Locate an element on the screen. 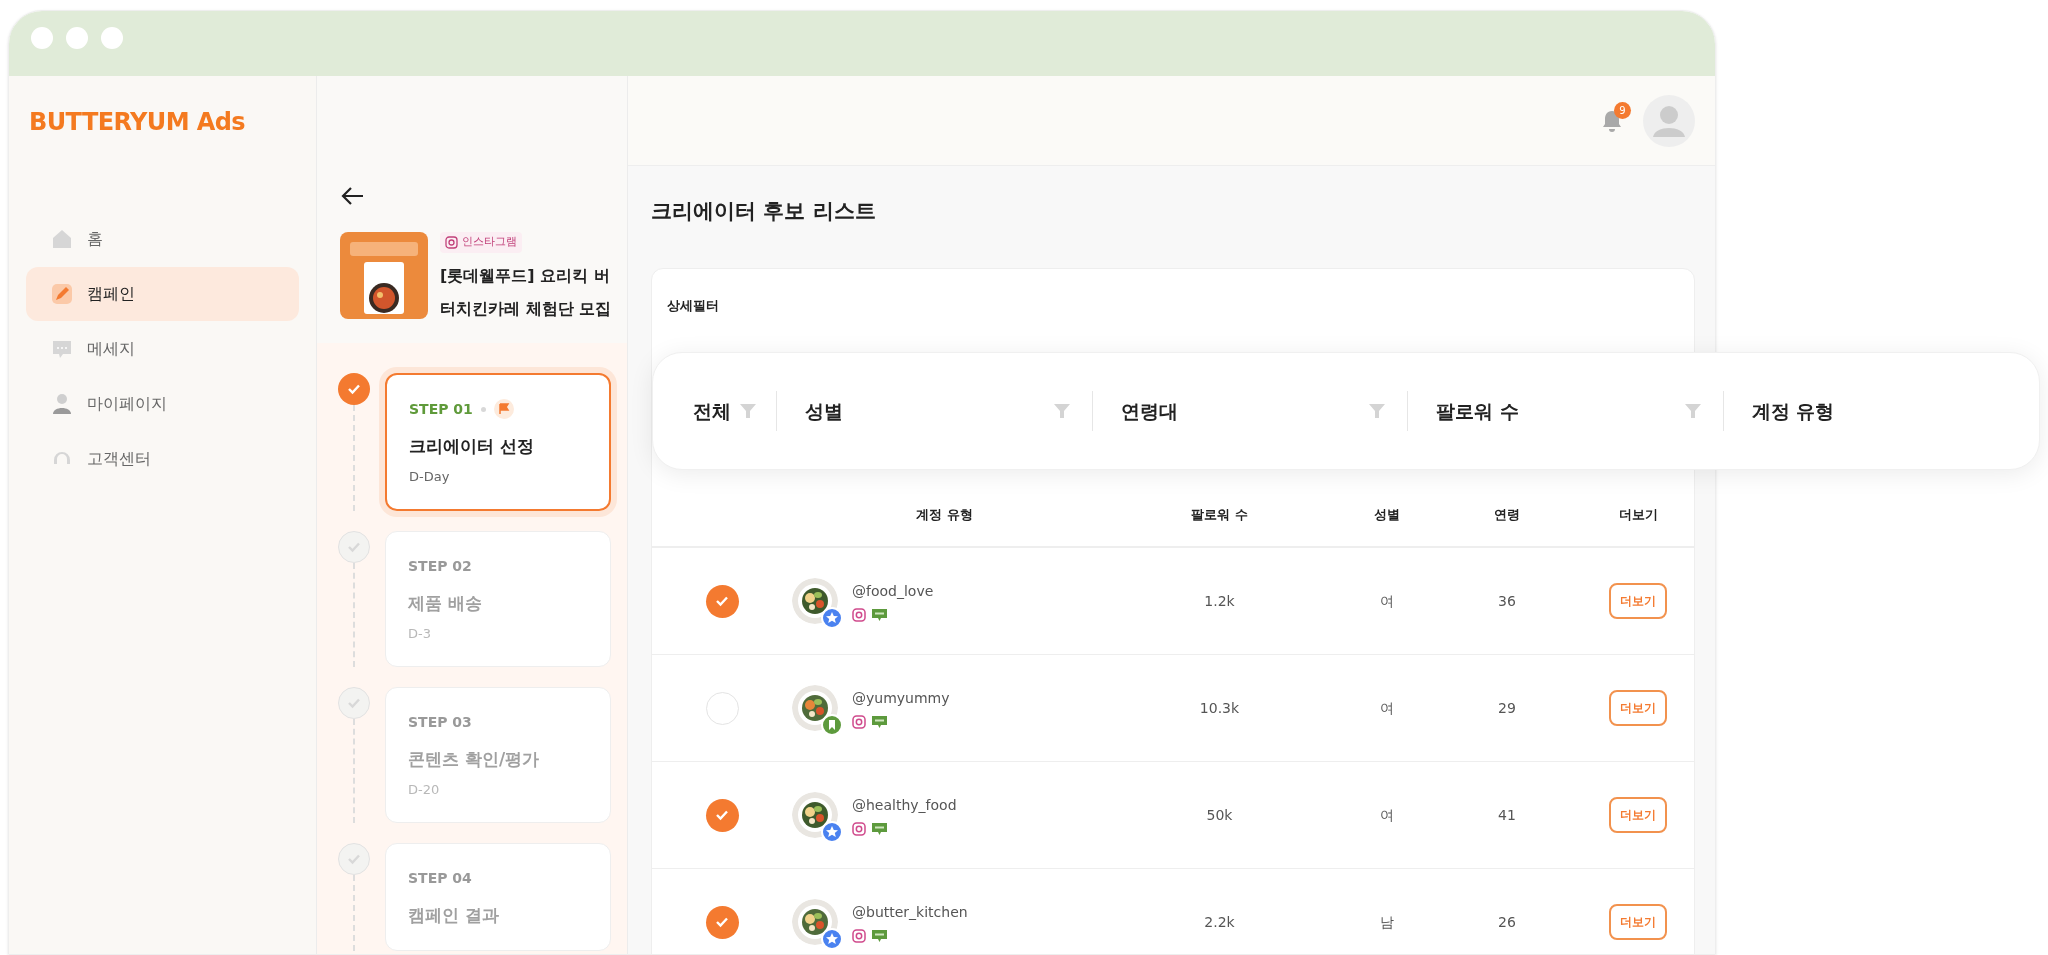 This screenshot has height=955, width=2048. home-icon is located at coordinates (62, 239).